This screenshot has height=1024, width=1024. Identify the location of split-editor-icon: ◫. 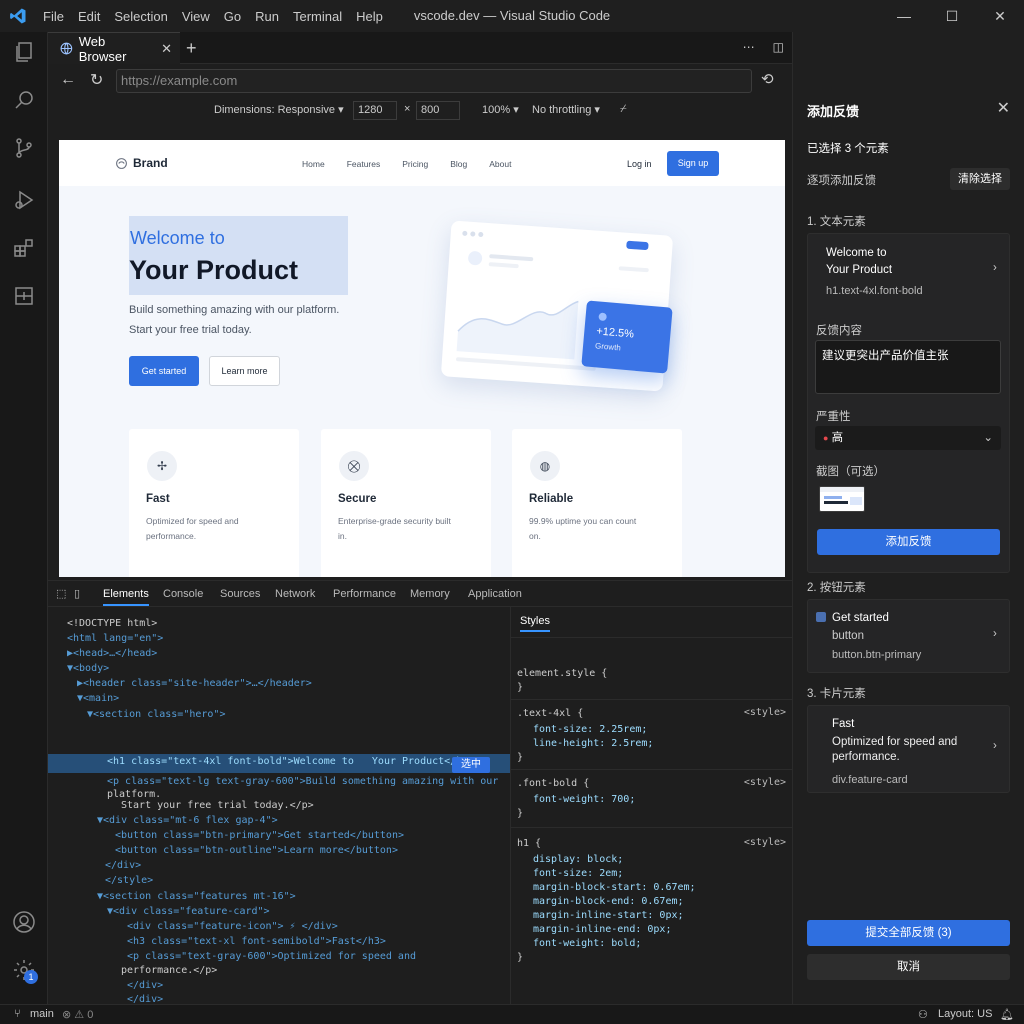
(778, 47).